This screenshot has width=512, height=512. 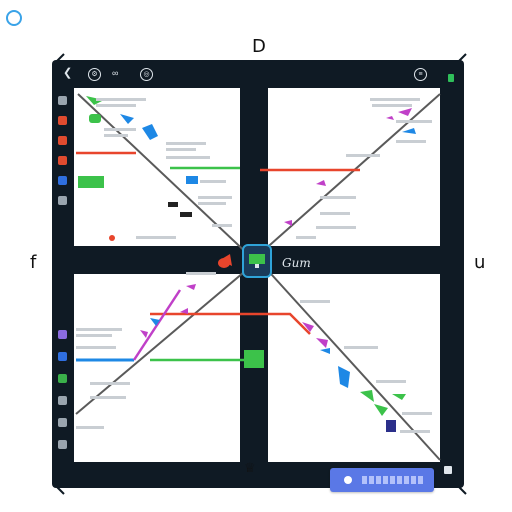 What do you see at coordinates (393, 480) in the screenshot?
I see `search-placeholder` at bounding box center [393, 480].